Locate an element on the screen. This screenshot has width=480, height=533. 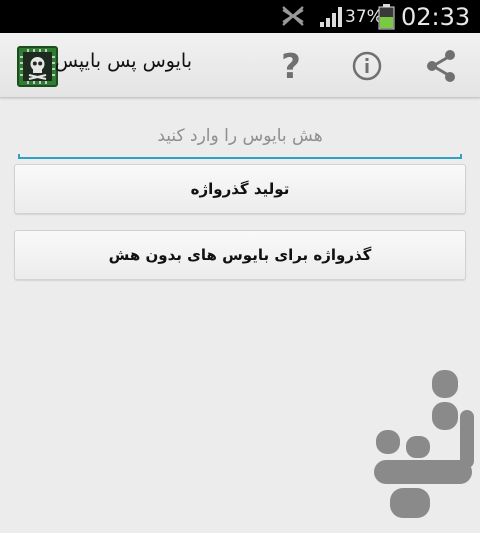
app-logo-icon is located at coordinates (37, 66).